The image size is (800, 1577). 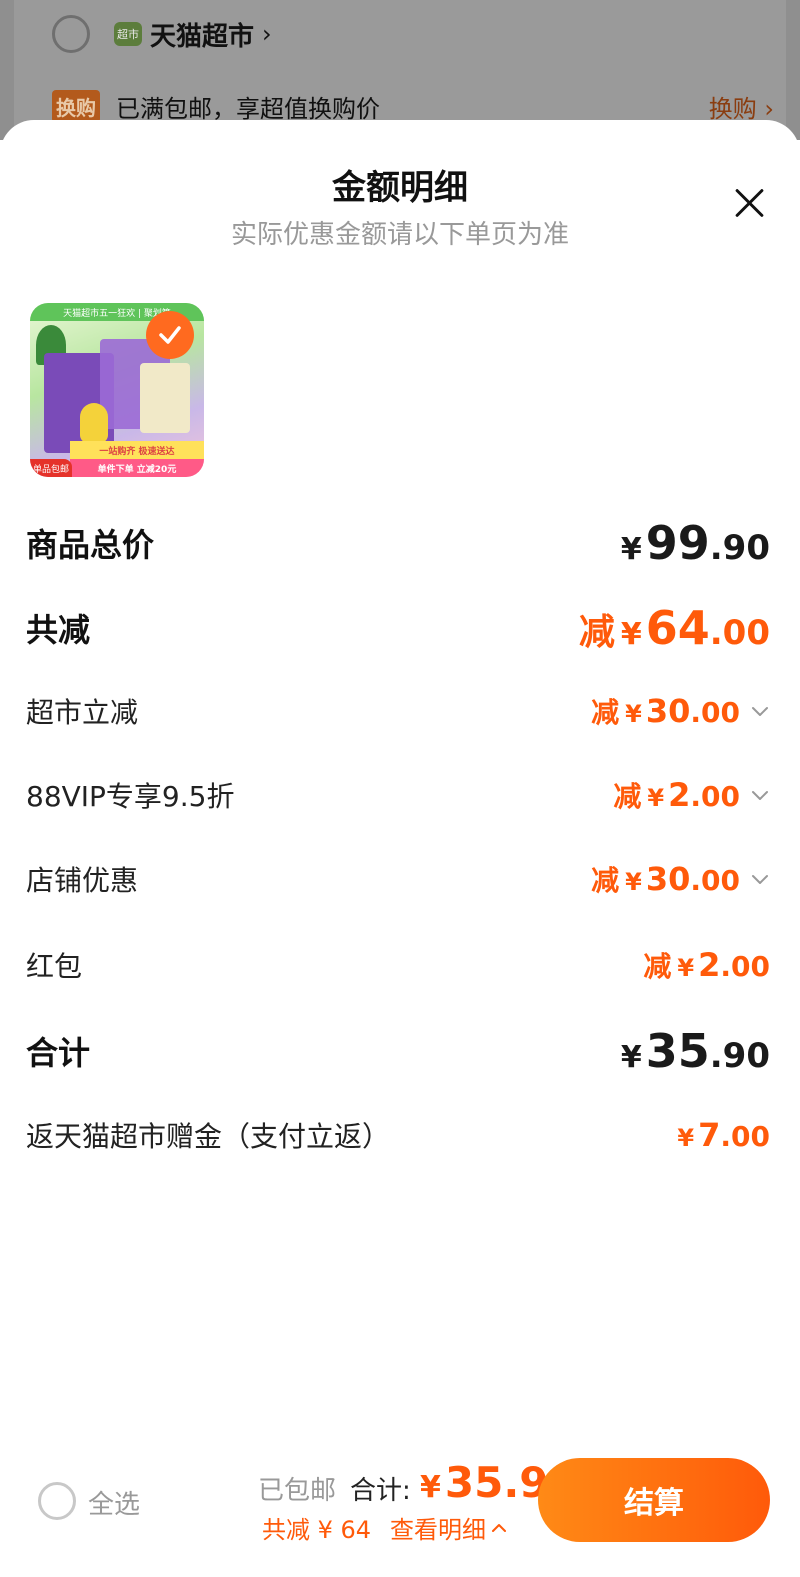 What do you see at coordinates (499, 1527) in the screenshot?
I see `chevron-up-icon` at bounding box center [499, 1527].